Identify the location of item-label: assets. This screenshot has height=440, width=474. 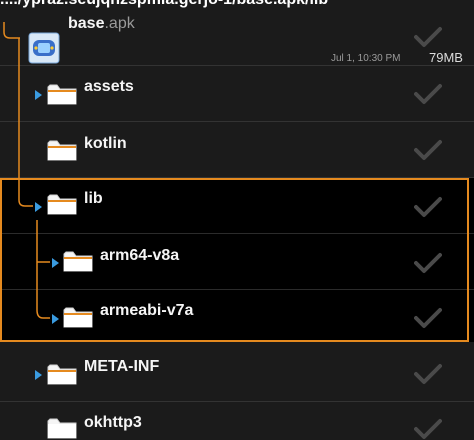
(109, 86).